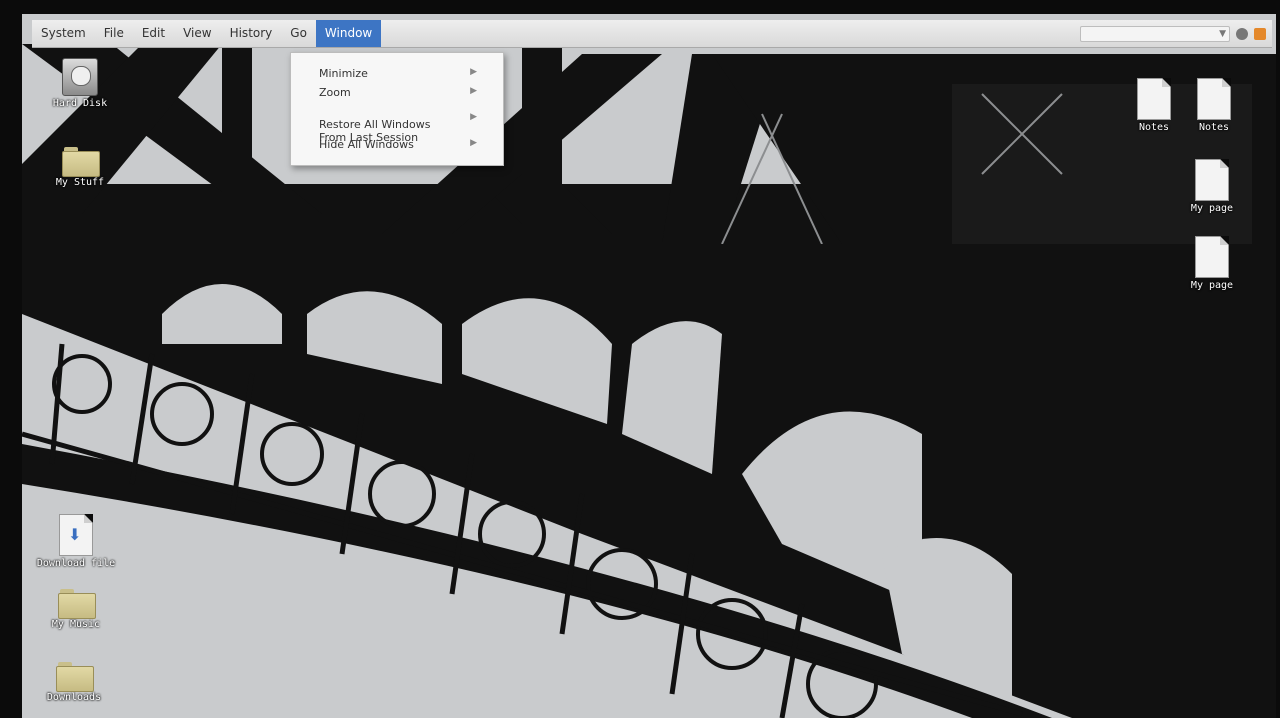  Describe the element at coordinates (1214, 127) in the screenshot. I see `icon-label: Notes` at that location.